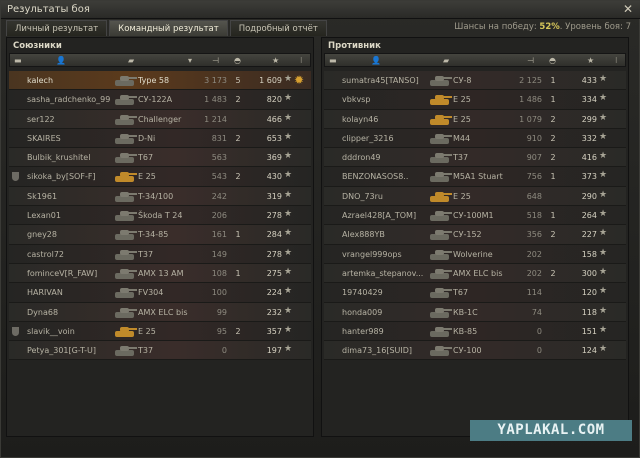  Describe the element at coordinates (467, 235) in the screenshot. I see `tank-name: СУ-152` at that location.